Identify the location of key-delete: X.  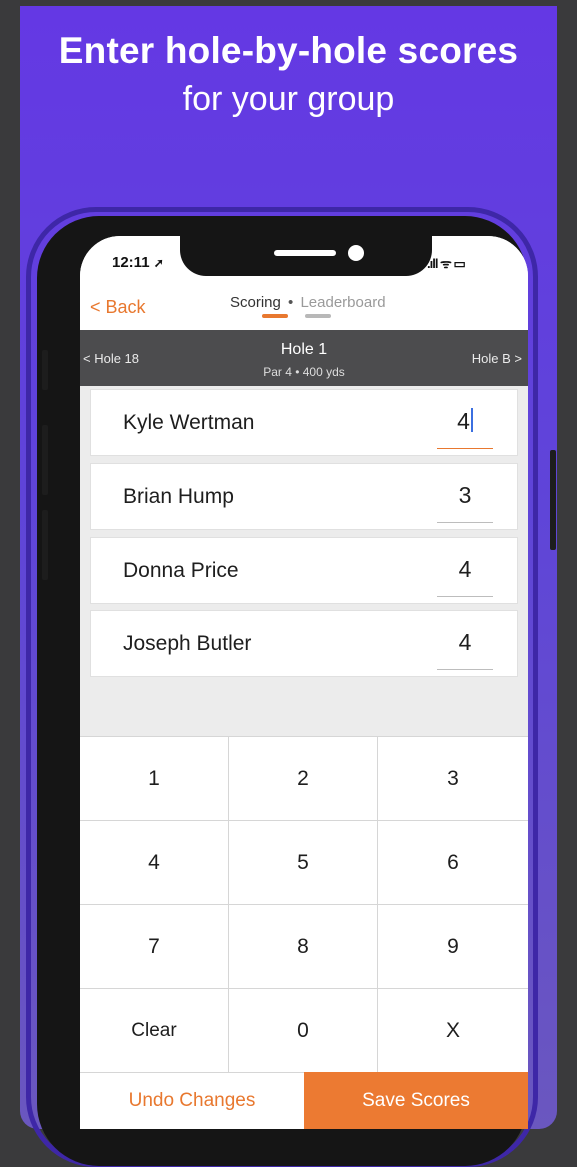
(453, 1031).